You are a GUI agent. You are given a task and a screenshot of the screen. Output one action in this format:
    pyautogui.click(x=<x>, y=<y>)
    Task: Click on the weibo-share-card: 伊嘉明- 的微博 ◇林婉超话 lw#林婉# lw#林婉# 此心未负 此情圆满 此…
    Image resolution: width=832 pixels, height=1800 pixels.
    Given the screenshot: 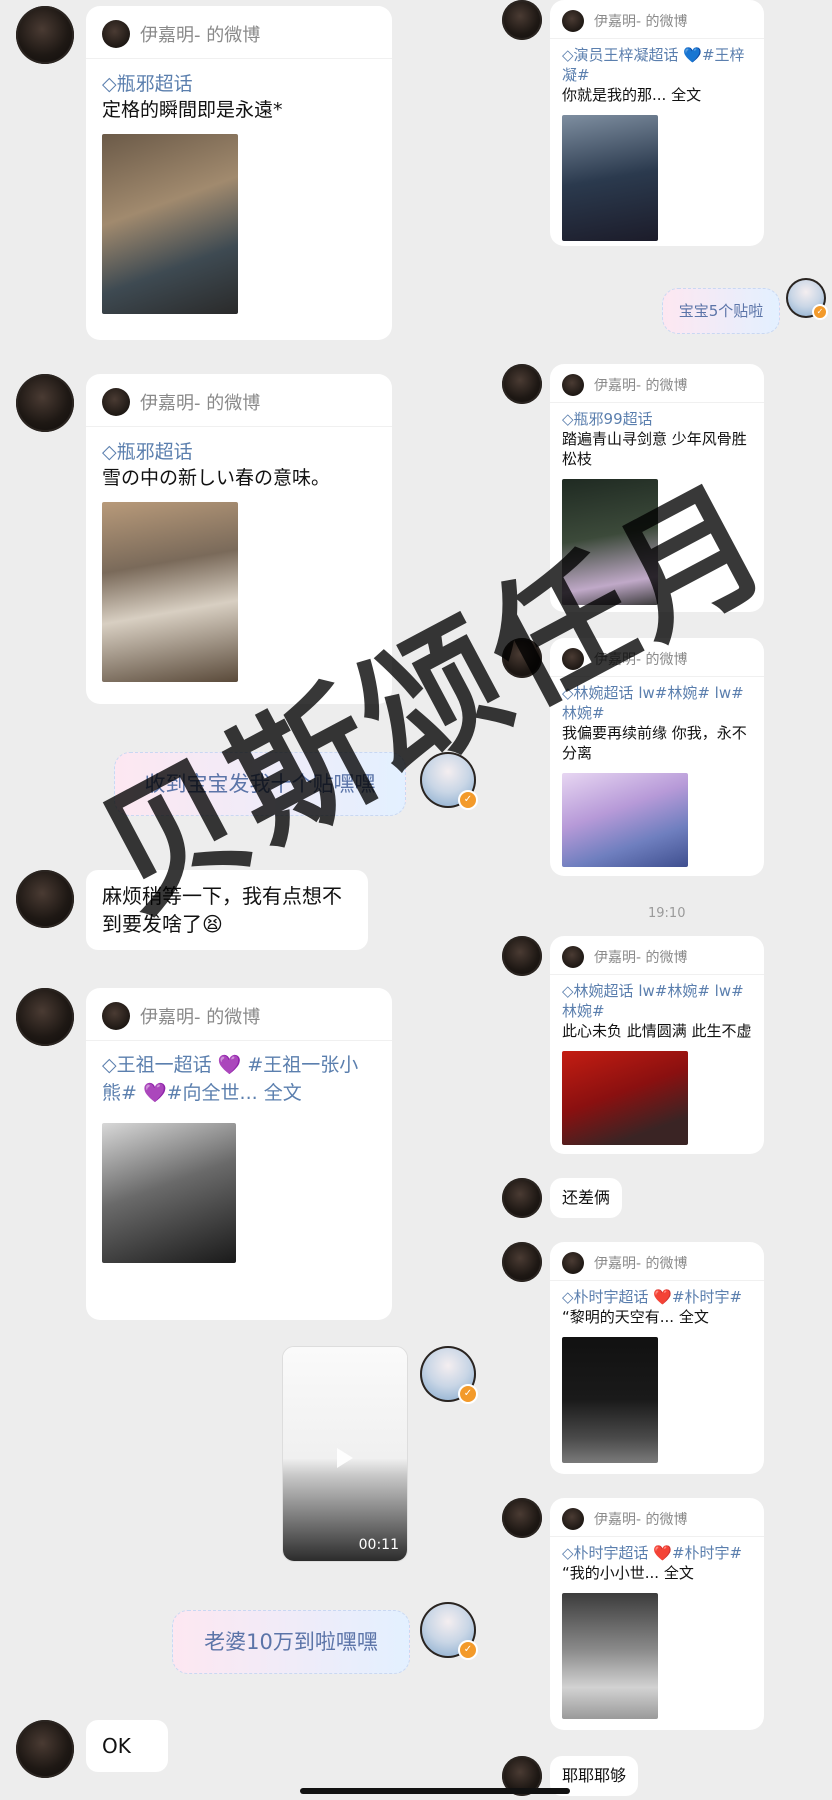 What is the action you would take?
    pyautogui.click(x=657, y=1045)
    